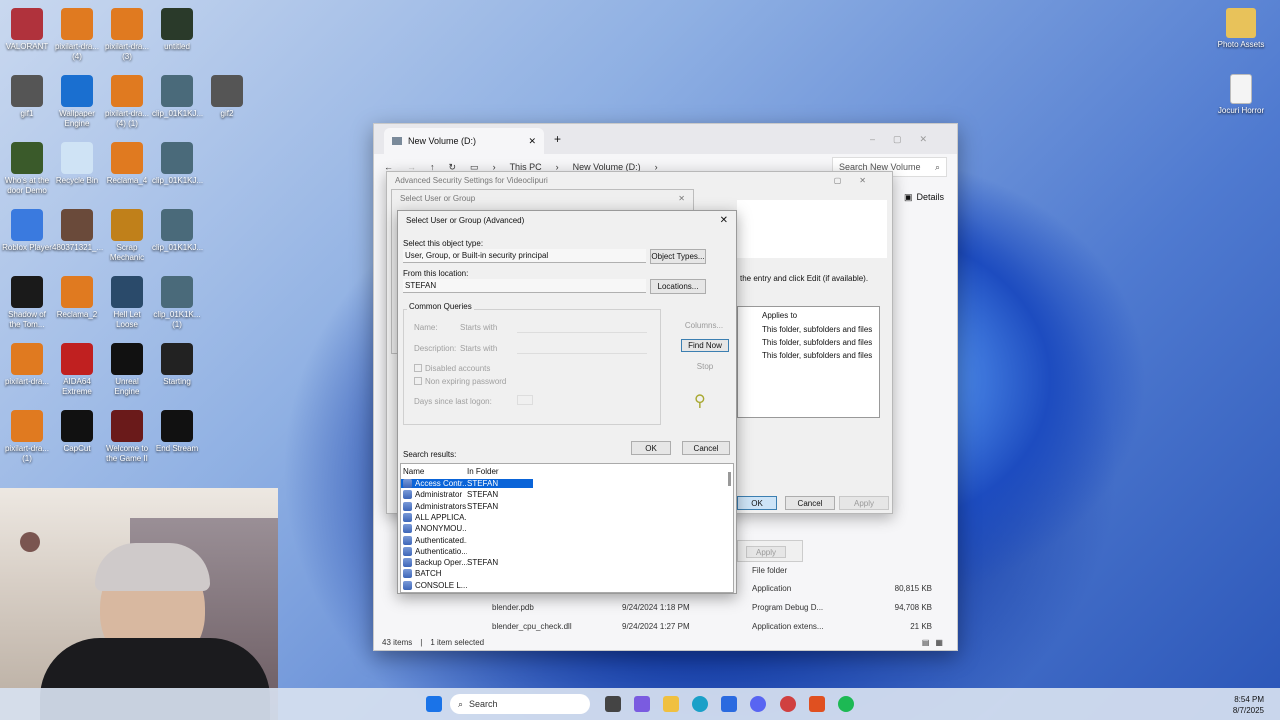 The image size is (1280, 720). What do you see at coordinates (127, 236) in the screenshot?
I see `desktop-icon: Scrap Mechanic` at bounding box center [127, 236].